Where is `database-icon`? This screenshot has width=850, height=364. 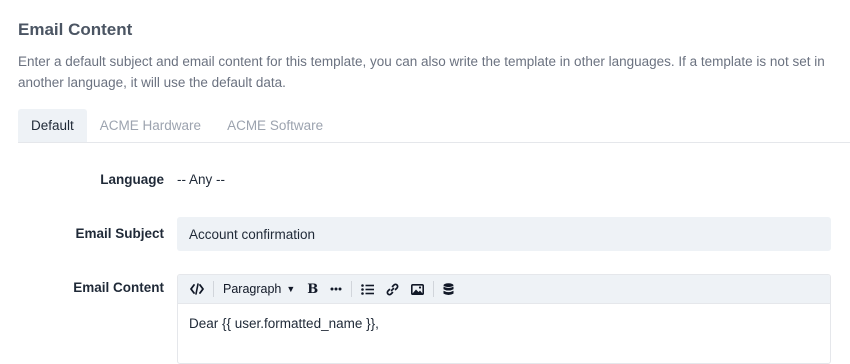 database-icon is located at coordinates (448, 289).